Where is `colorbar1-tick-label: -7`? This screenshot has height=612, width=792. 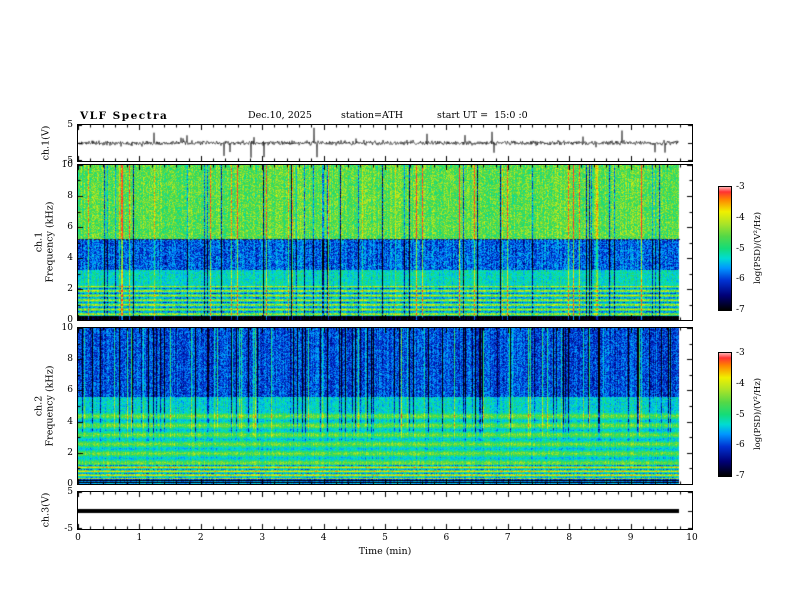 colorbar1-tick-label: -7 is located at coordinates (740, 310).